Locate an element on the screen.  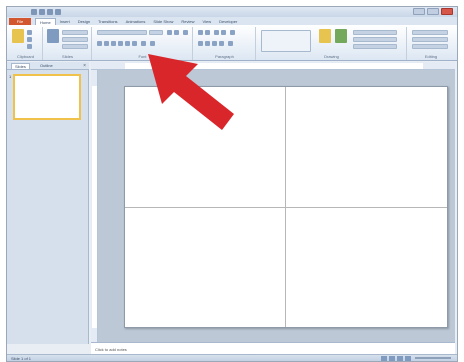
character-spacing-icon is located at coordinates (134, 43).